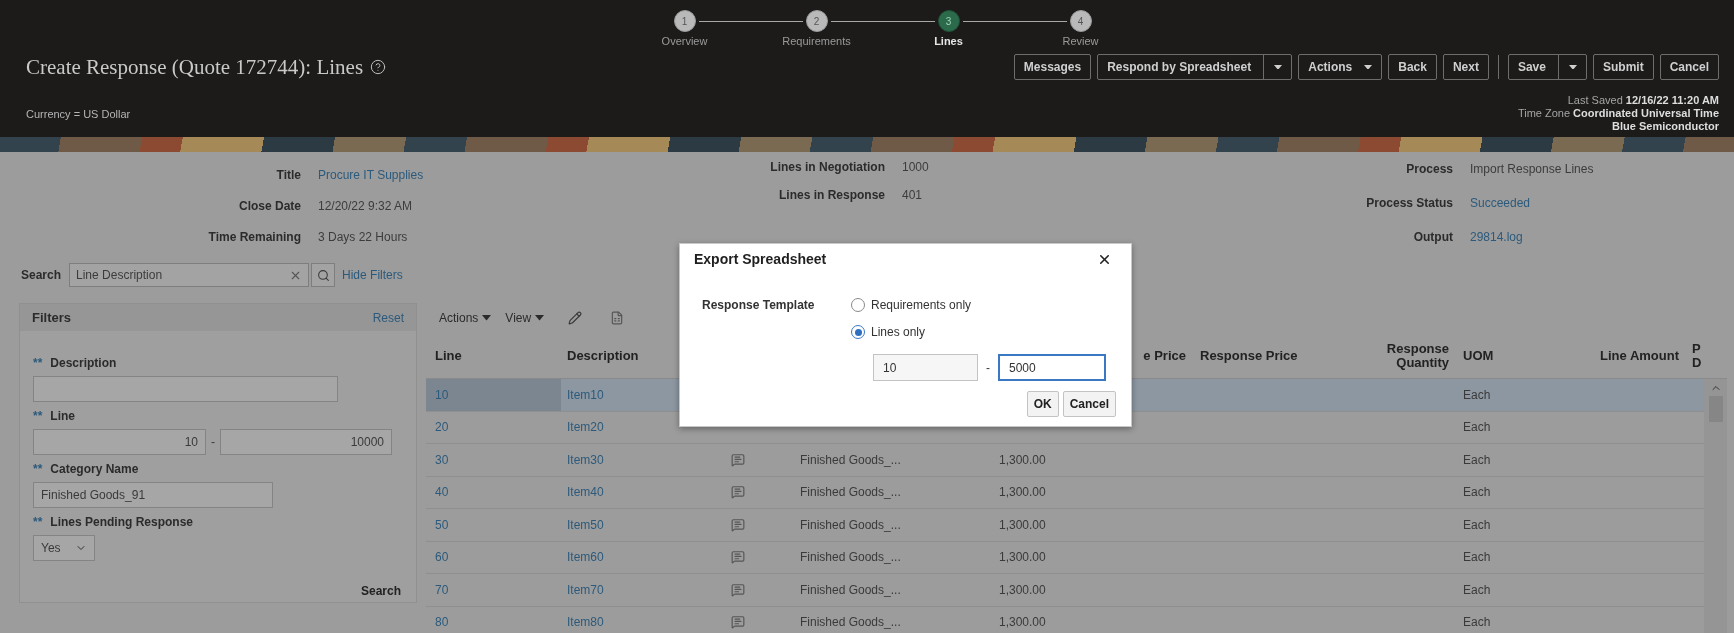 The width and height of the screenshot is (1734, 633). I want to click on info-label: Title, so click(288, 174).